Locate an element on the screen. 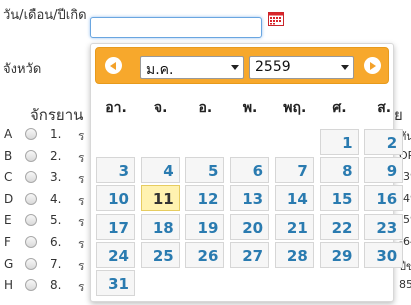 This screenshot has width=411, height=305. day-cell: 25 is located at coordinates (160, 254).